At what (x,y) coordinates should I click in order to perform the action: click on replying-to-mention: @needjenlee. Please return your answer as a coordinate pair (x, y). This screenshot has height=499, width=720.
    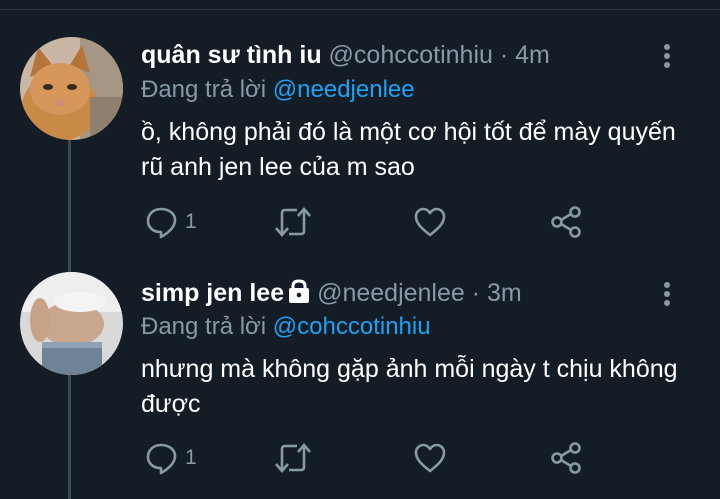
    Looking at the image, I should click on (344, 89).